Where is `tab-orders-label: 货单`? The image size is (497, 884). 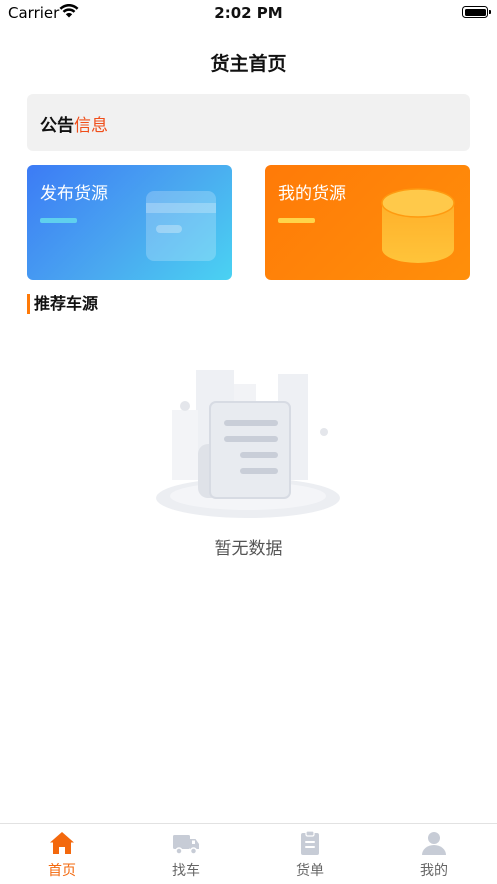 tab-orders-label: 货单 is located at coordinates (310, 871).